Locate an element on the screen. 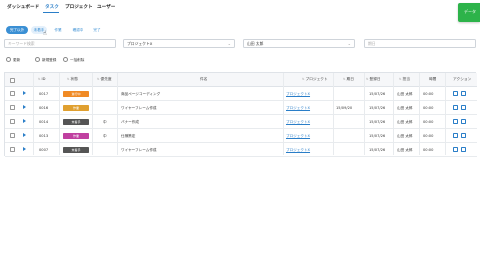  row-title: 仕様策定 is located at coordinates (128, 136).